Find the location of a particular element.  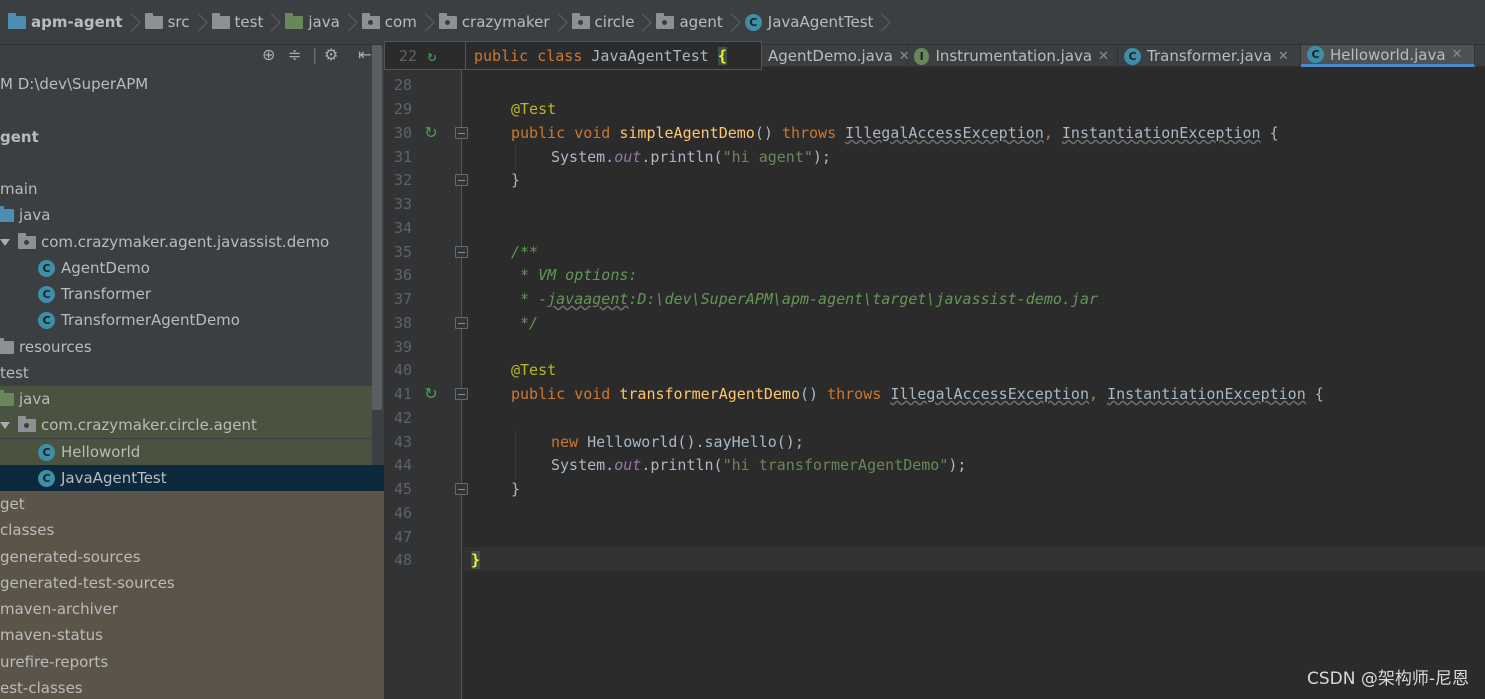

tab-agentdemo: AgentDemo.java ✕ is located at coordinates (836, 56).